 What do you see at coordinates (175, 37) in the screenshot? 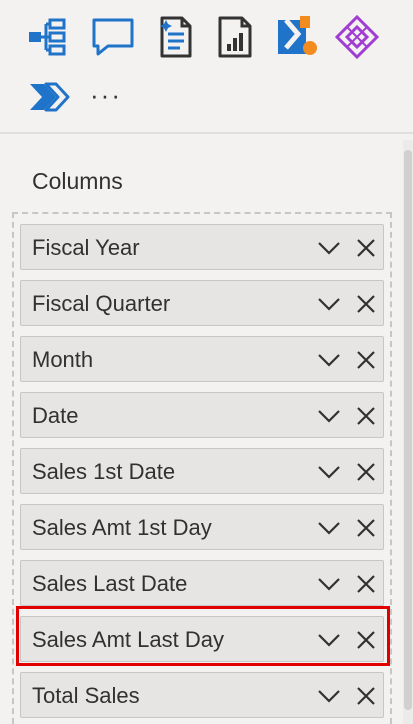
I see `smart-narrative-icon` at bounding box center [175, 37].